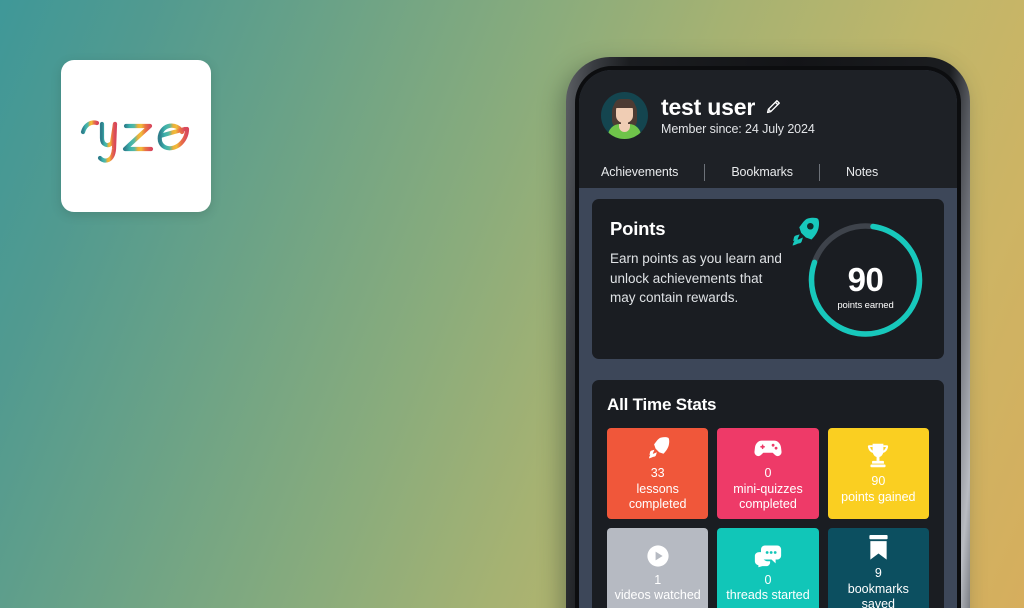 This screenshot has width=1024, height=608. What do you see at coordinates (657, 496) in the screenshot?
I see `stat-label: lessons completed` at bounding box center [657, 496].